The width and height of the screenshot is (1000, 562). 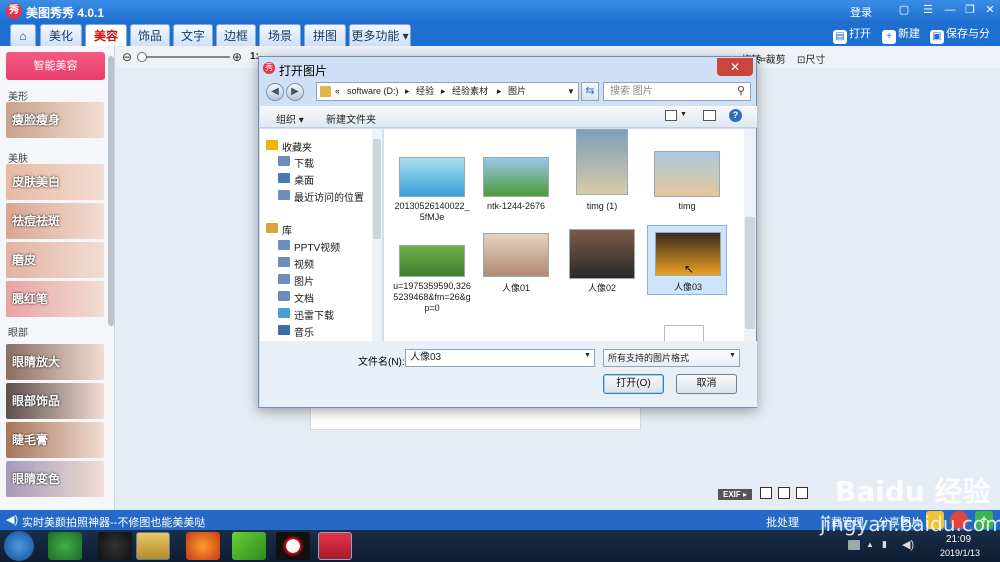 What do you see at coordinates (203, 546) in the screenshot?
I see `firefox-icon` at bounding box center [203, 546].